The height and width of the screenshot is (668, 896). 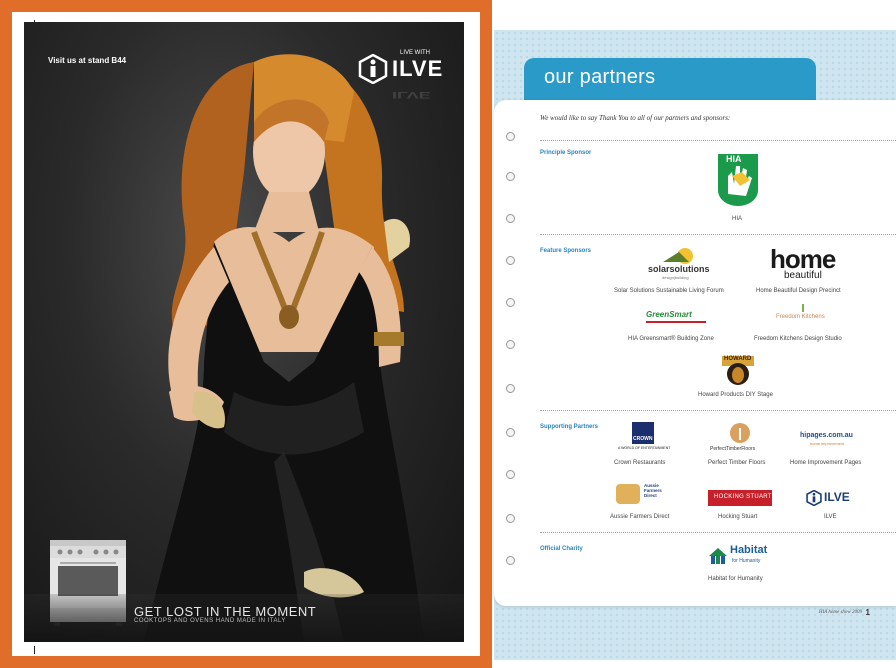 I want to click on hipages-logo-sub: home improvement, so click(x=827, y=443).